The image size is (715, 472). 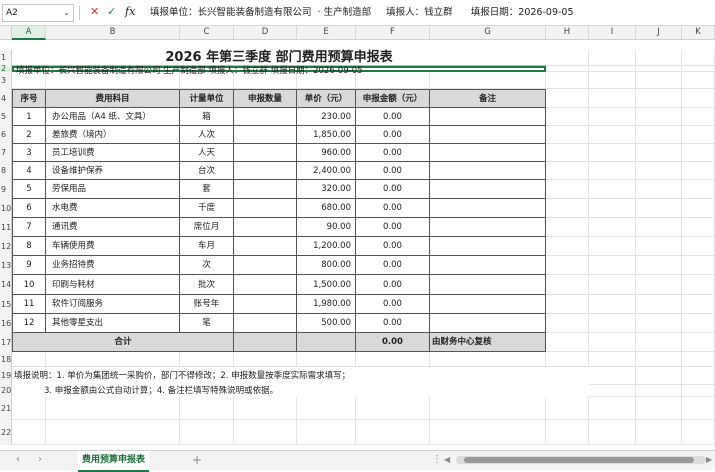 What do you see at coordinates (113, 208) in the screenshot?
I see `table-cell-name: 水电费` at bounding box center [113, 208].